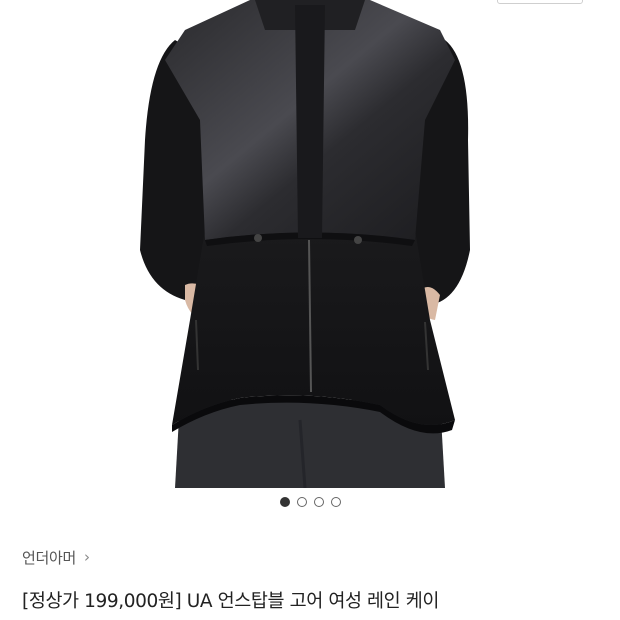  Describe the element at coordinates (87, 556) in the screenshot. I see `chevron-right-icon: ›` at that location.